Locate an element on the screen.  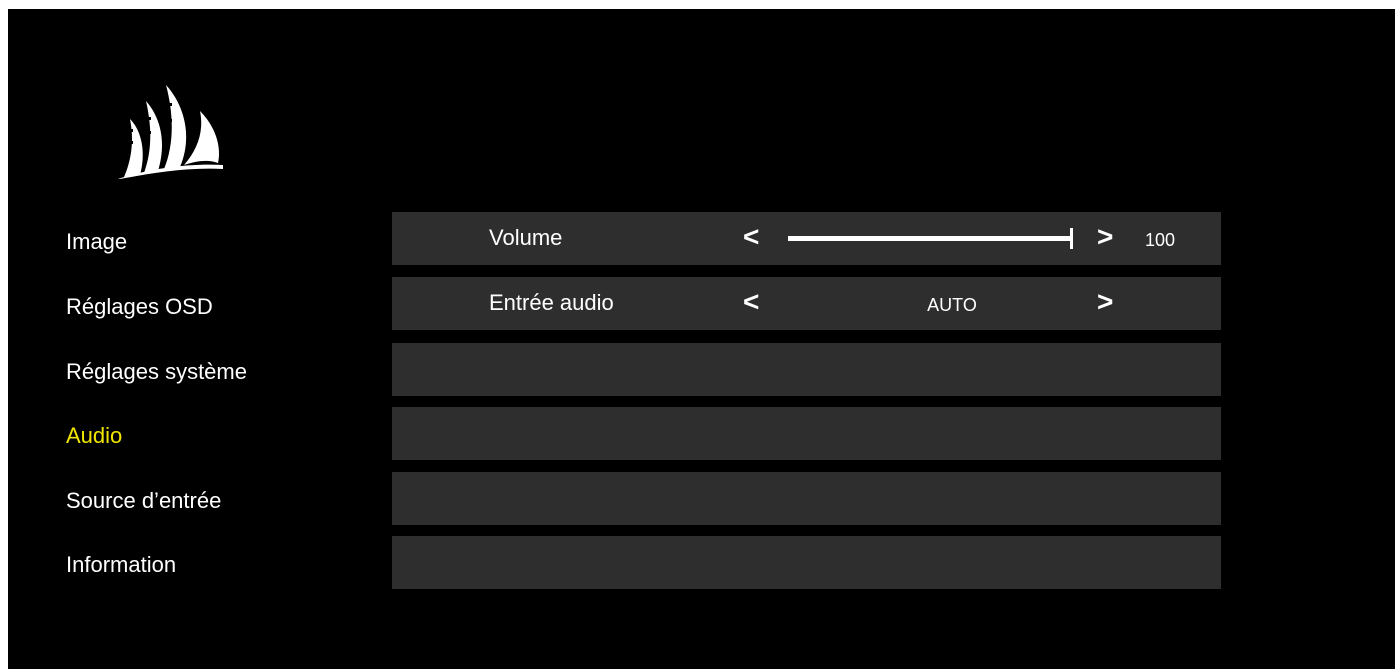
audio-input-value: AUTO is located at coordinates (952, 305).